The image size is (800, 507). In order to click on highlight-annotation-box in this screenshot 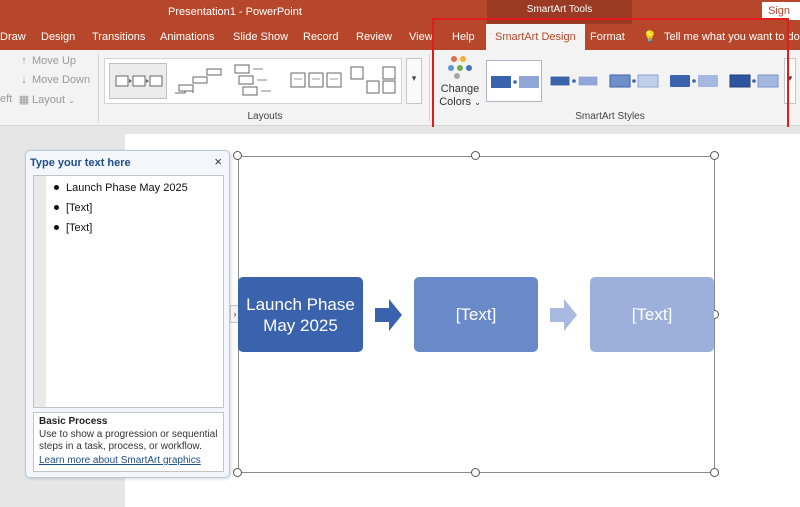, I will do `click(610, 76)`.